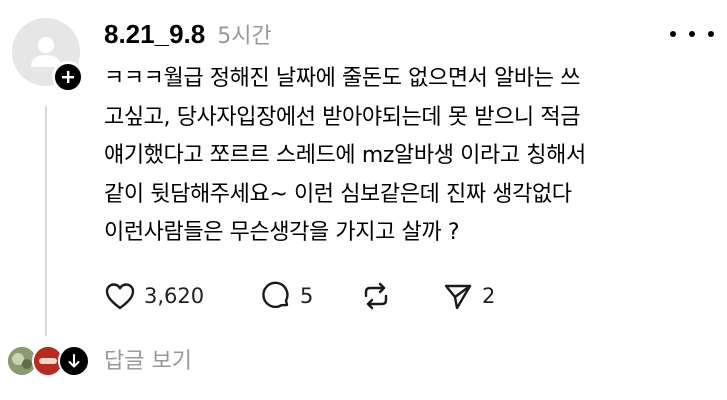 The image size is (727, 400). I want to click on post-header: 8.21_9.8 5시간, so click(188, 34).